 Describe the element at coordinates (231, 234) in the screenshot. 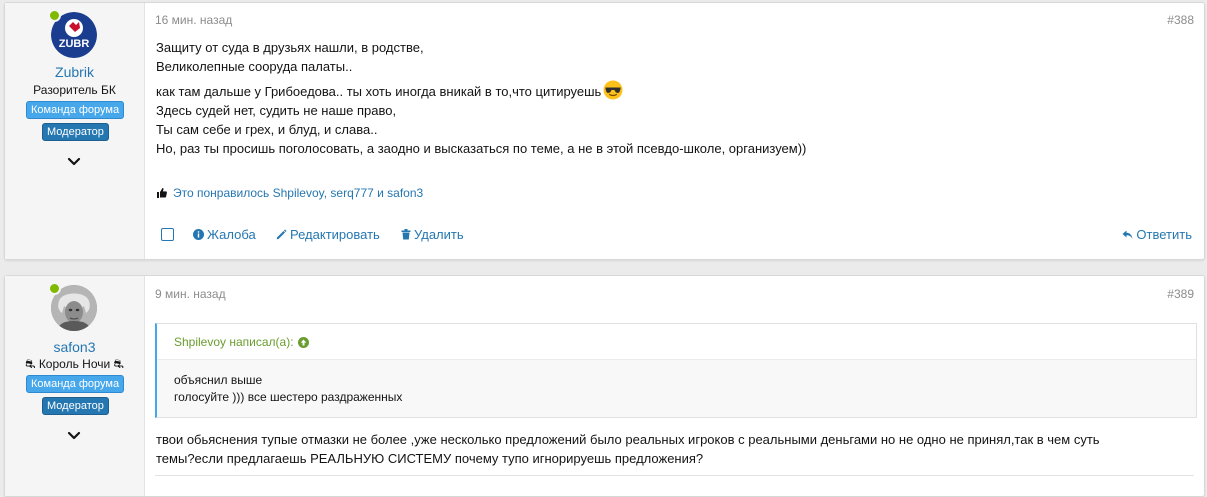

I see `report-label: Жалоба` at that location.